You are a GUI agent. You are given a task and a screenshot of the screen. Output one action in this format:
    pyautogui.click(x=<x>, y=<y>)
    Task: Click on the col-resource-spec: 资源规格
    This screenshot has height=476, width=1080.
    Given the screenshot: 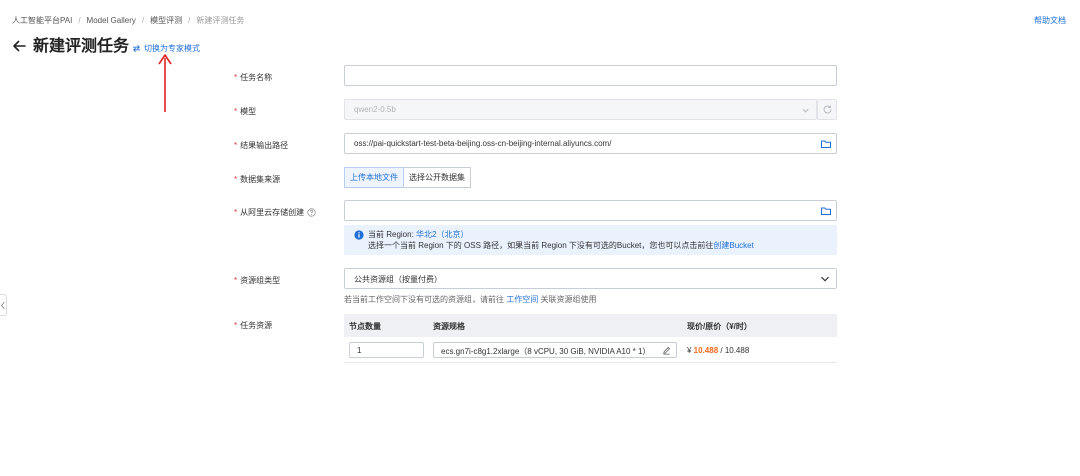 What is the action you would take?
    pyautogui.click(x=449, y=326)
    